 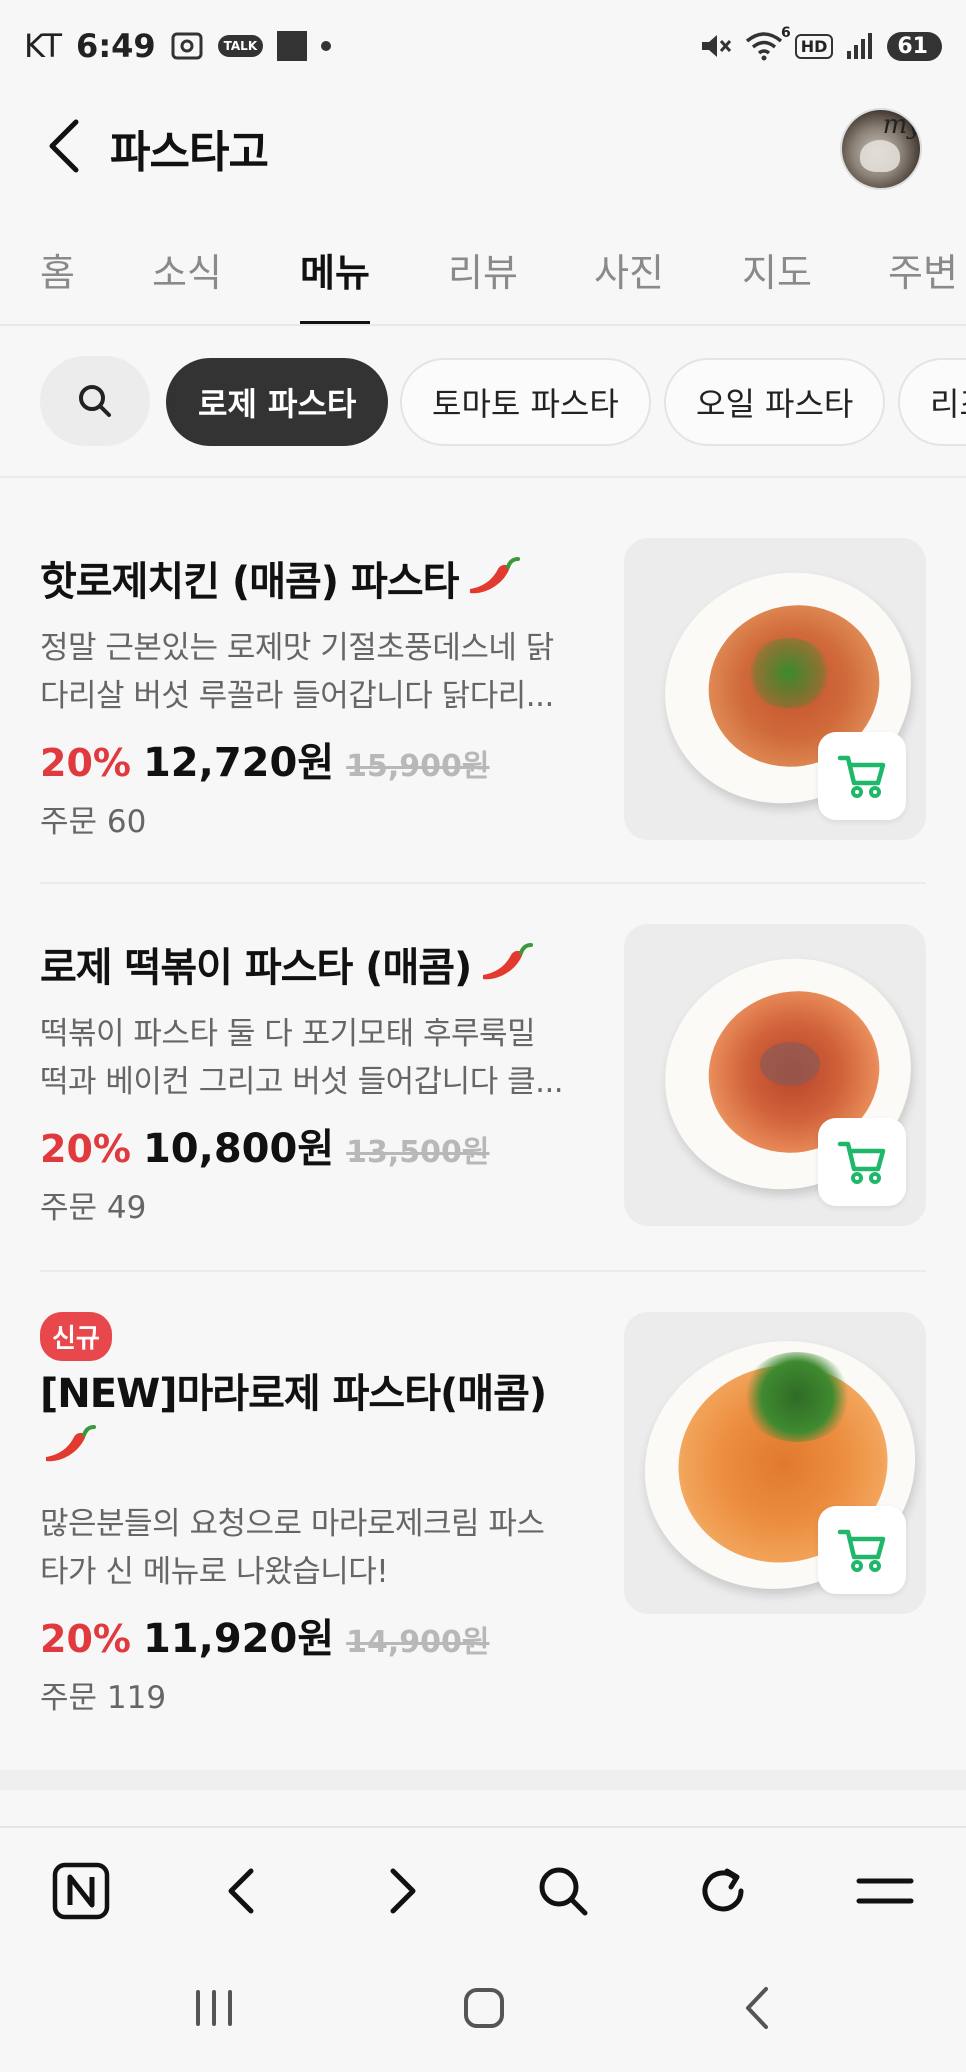 What do you see at coordinates (297, 648) in the screenshot?
I see `menu-item-description-line: 정말 근본있는 로제맛 기절초풍데스네 닭` at bounding box center [297, 648].